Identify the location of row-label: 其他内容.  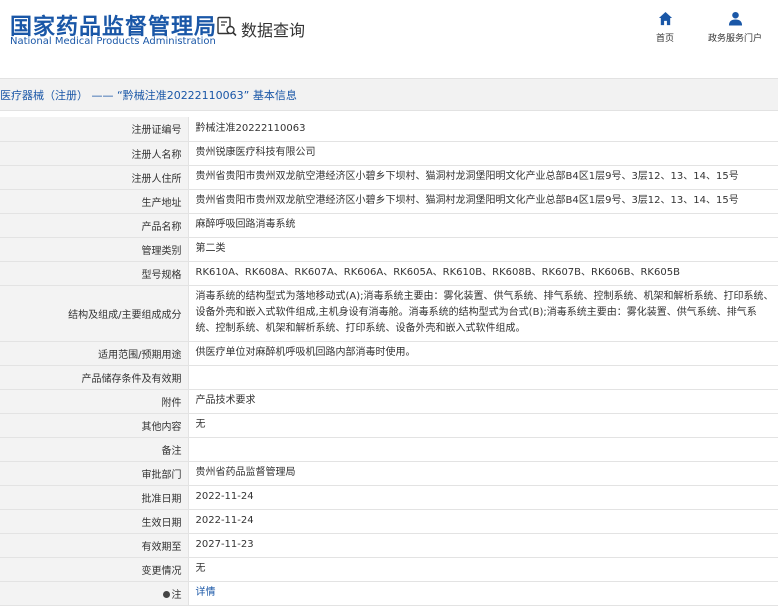
(94, 425).